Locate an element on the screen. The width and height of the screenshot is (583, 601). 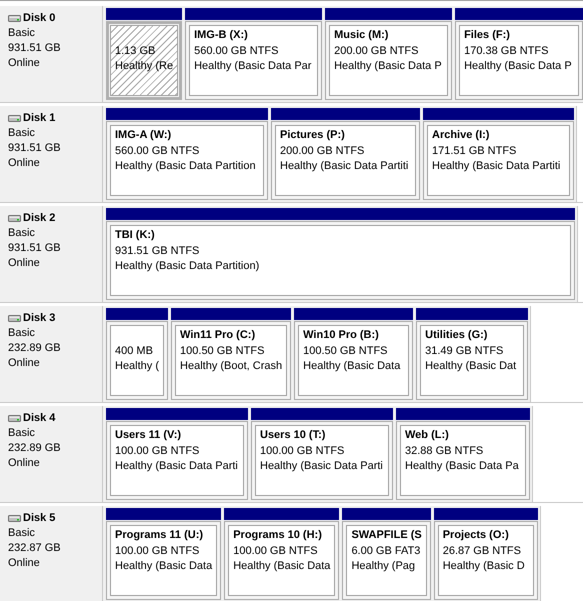
partition-status: Healthy (Basic Data Partition) is located at coordinates (187, 266).